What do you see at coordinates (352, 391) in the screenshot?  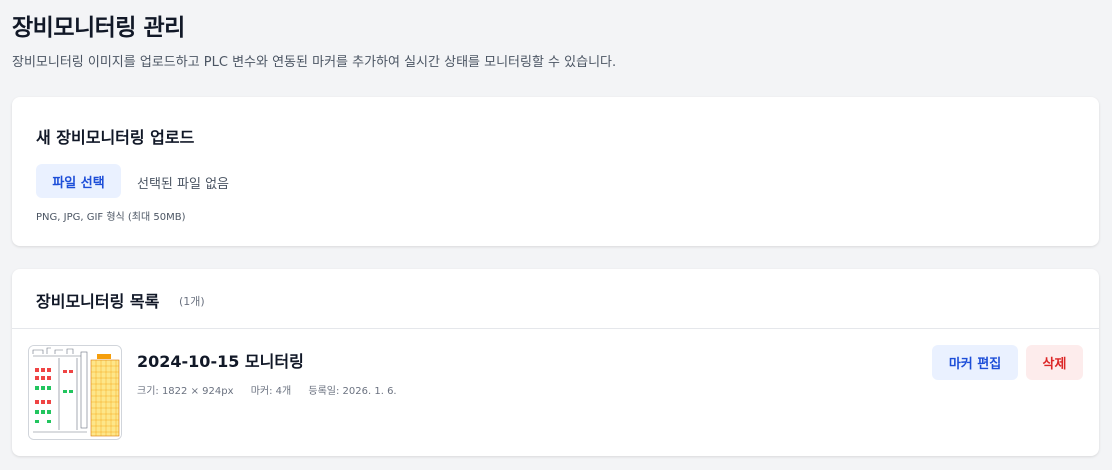 I see `item-registered-date: 등록일: 2026. 1. 6.` at bounding box center [352, 391].